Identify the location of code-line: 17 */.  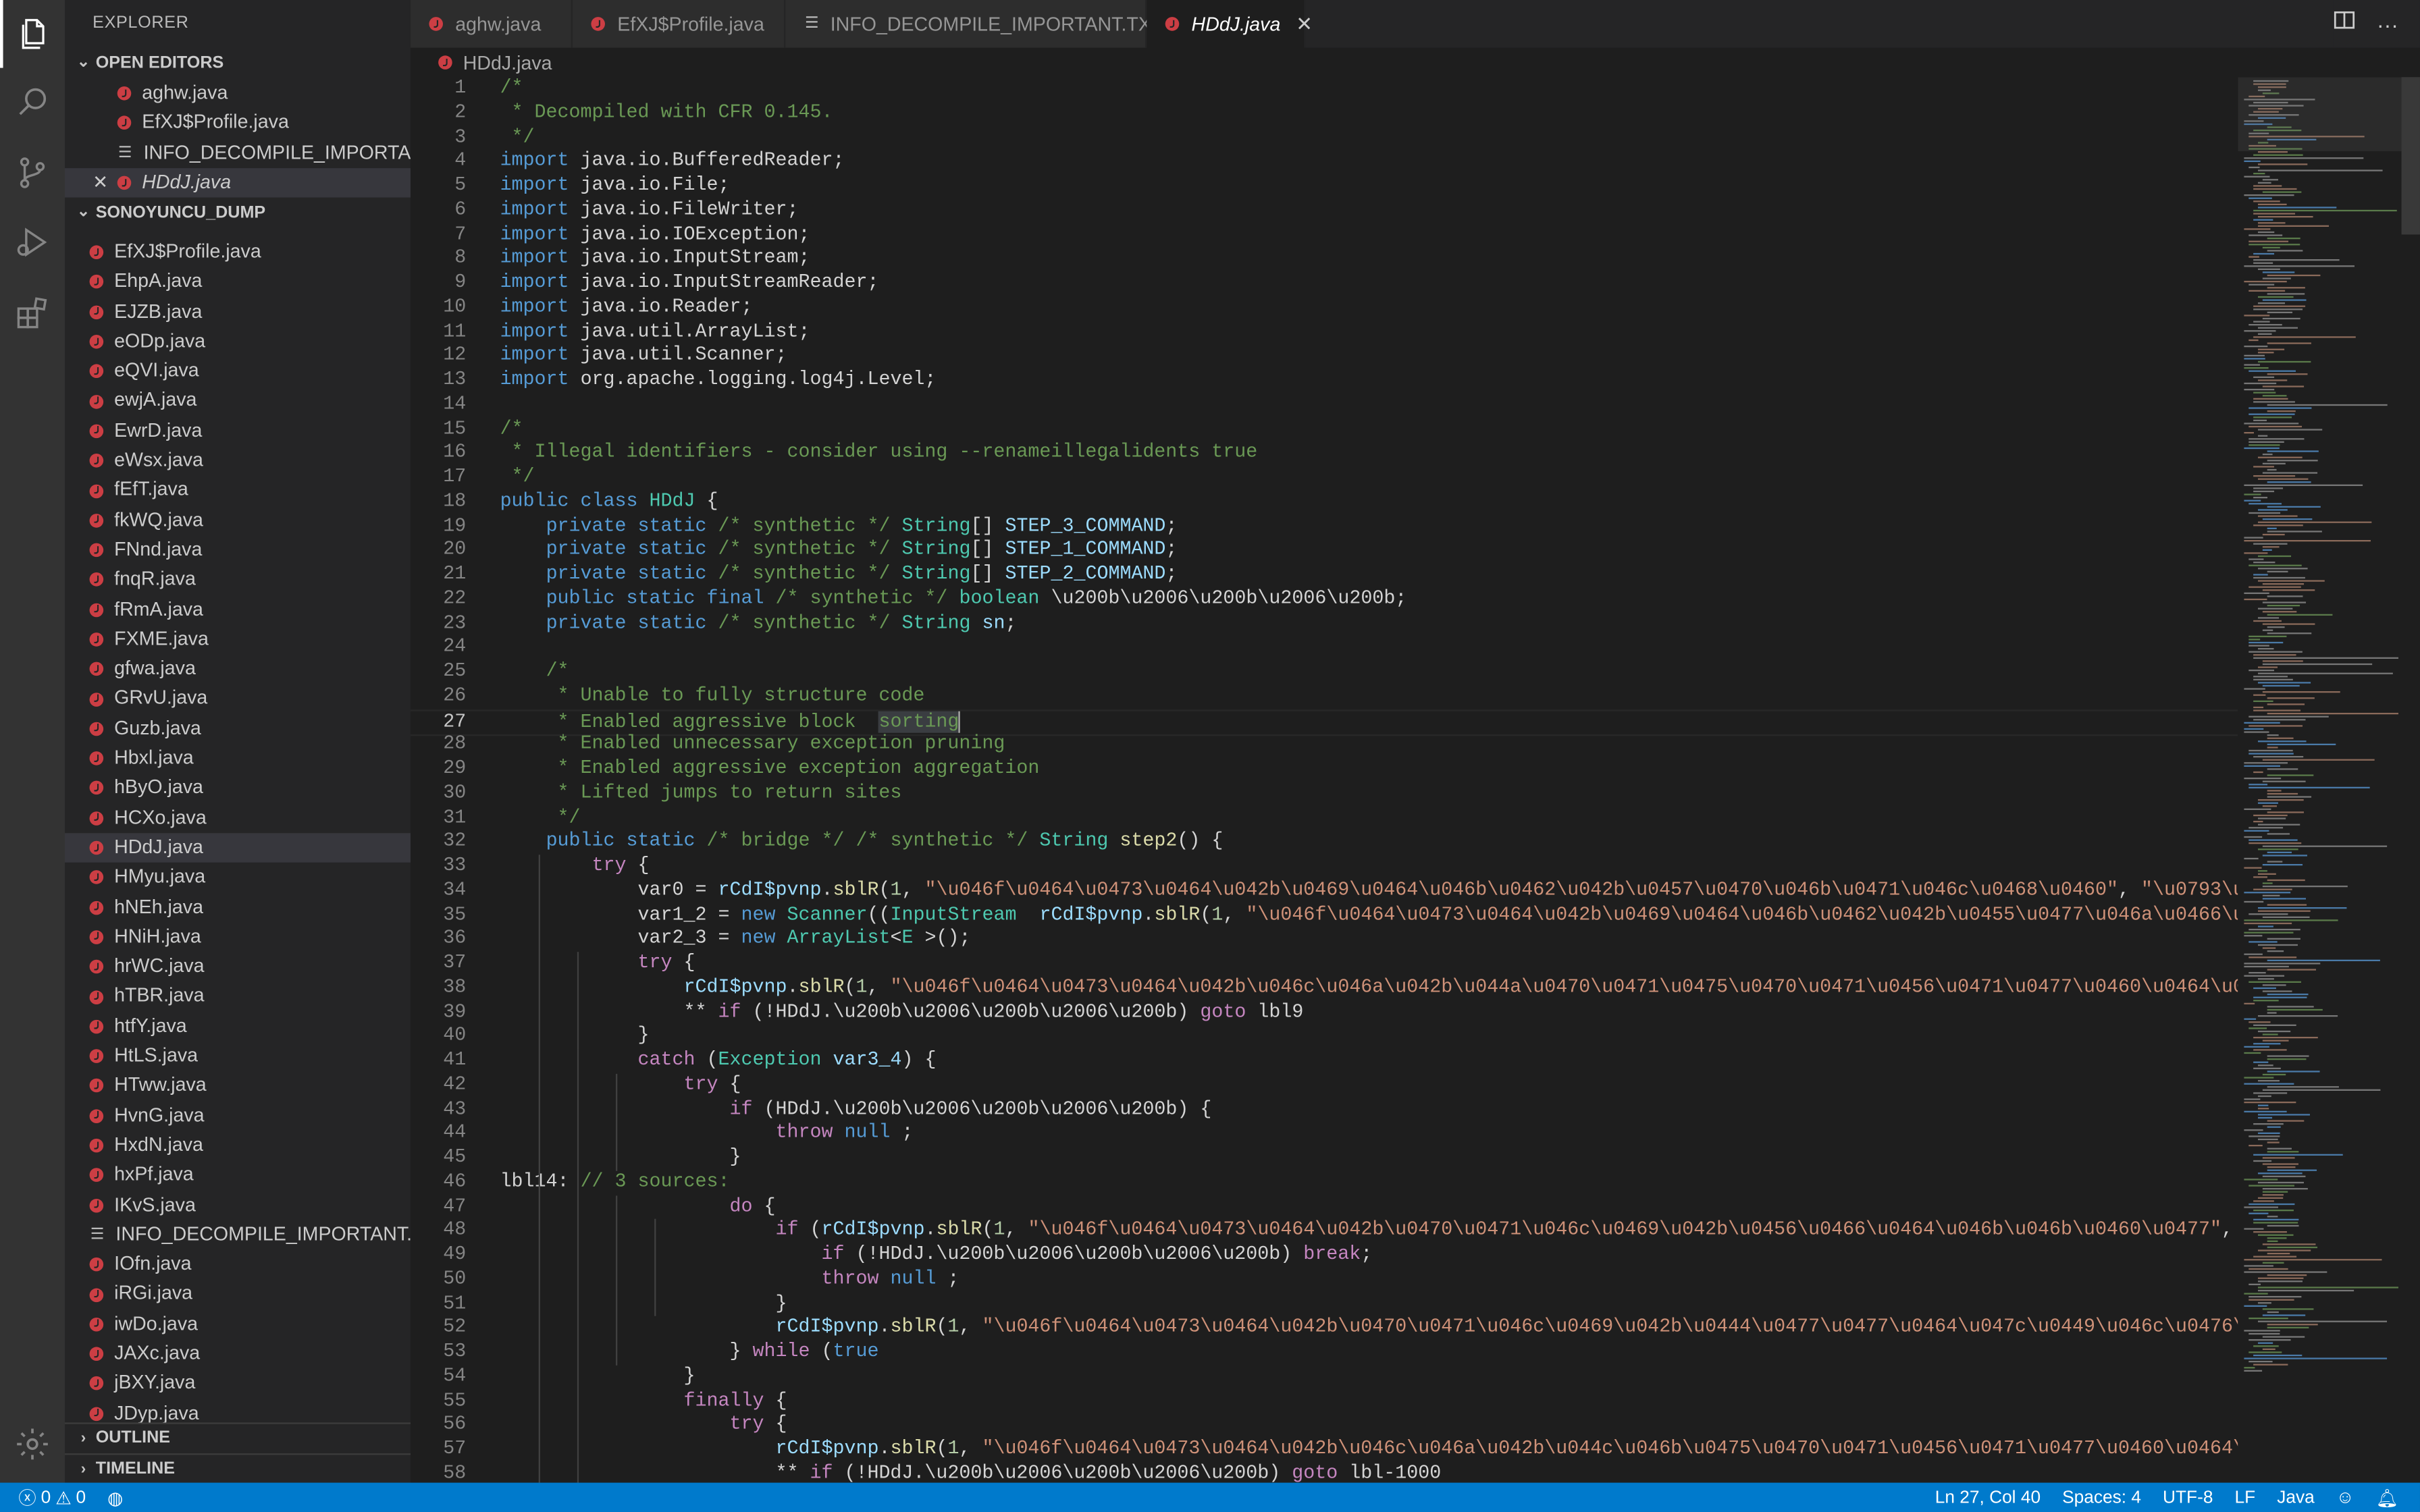
(1324, 478).